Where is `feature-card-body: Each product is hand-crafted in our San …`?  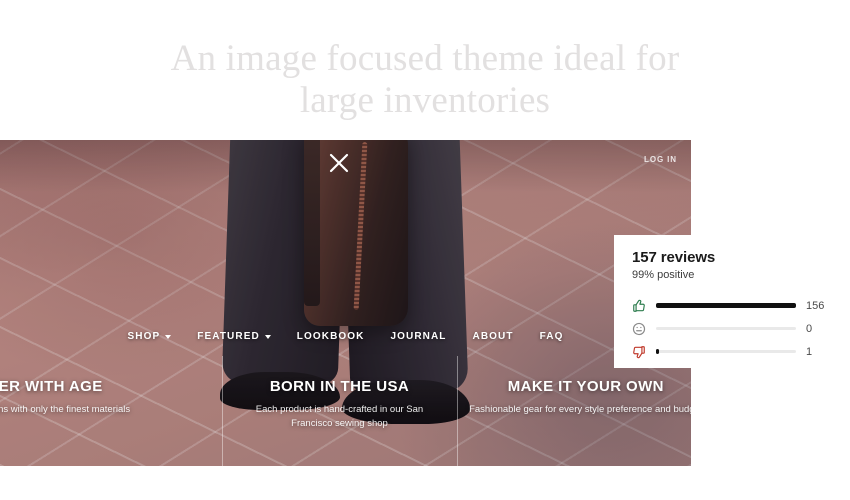
feature-card-body: Each product is hand-crafted in our San … is located at coordinates (339, 416).